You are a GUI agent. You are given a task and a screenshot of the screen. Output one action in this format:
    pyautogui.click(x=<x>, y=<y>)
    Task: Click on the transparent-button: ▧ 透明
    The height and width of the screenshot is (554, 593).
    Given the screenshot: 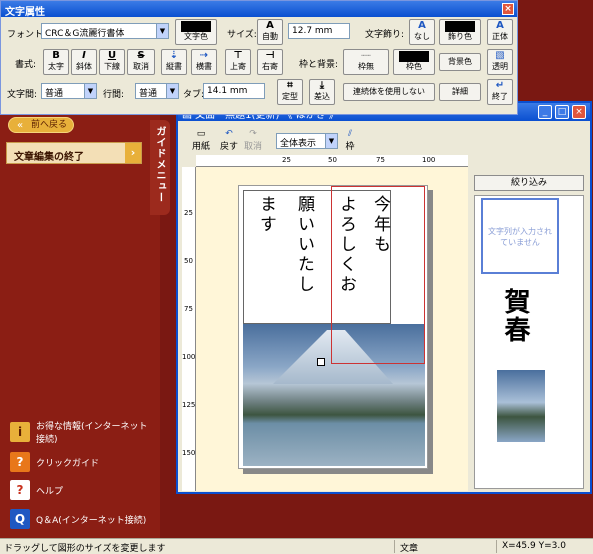 What is the action you would take?
    pyautogui.click(x=500, y=62)
    